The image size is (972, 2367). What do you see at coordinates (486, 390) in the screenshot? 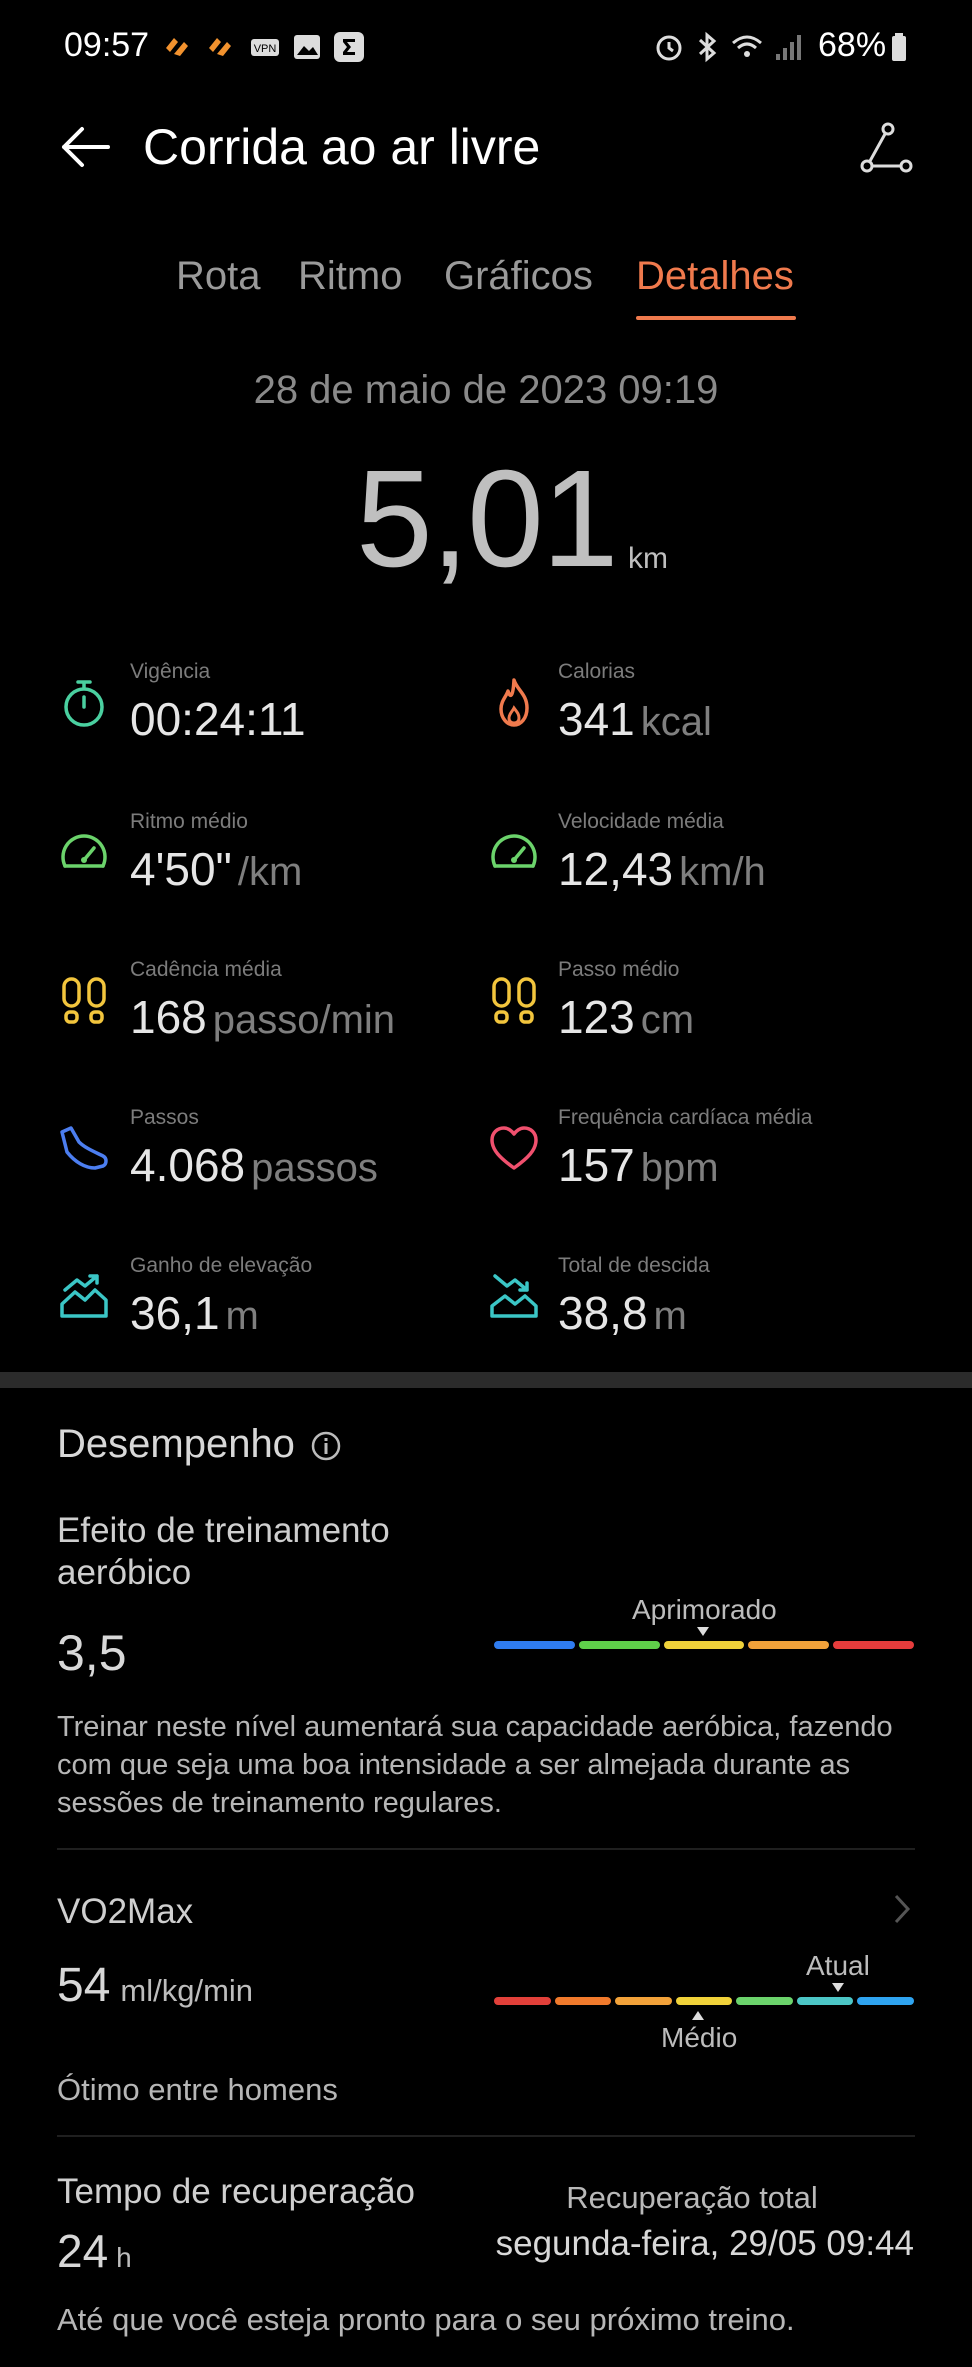
I see `workout-date: 28 de maio de 2023 09:19` at bounding box center [486, 390].